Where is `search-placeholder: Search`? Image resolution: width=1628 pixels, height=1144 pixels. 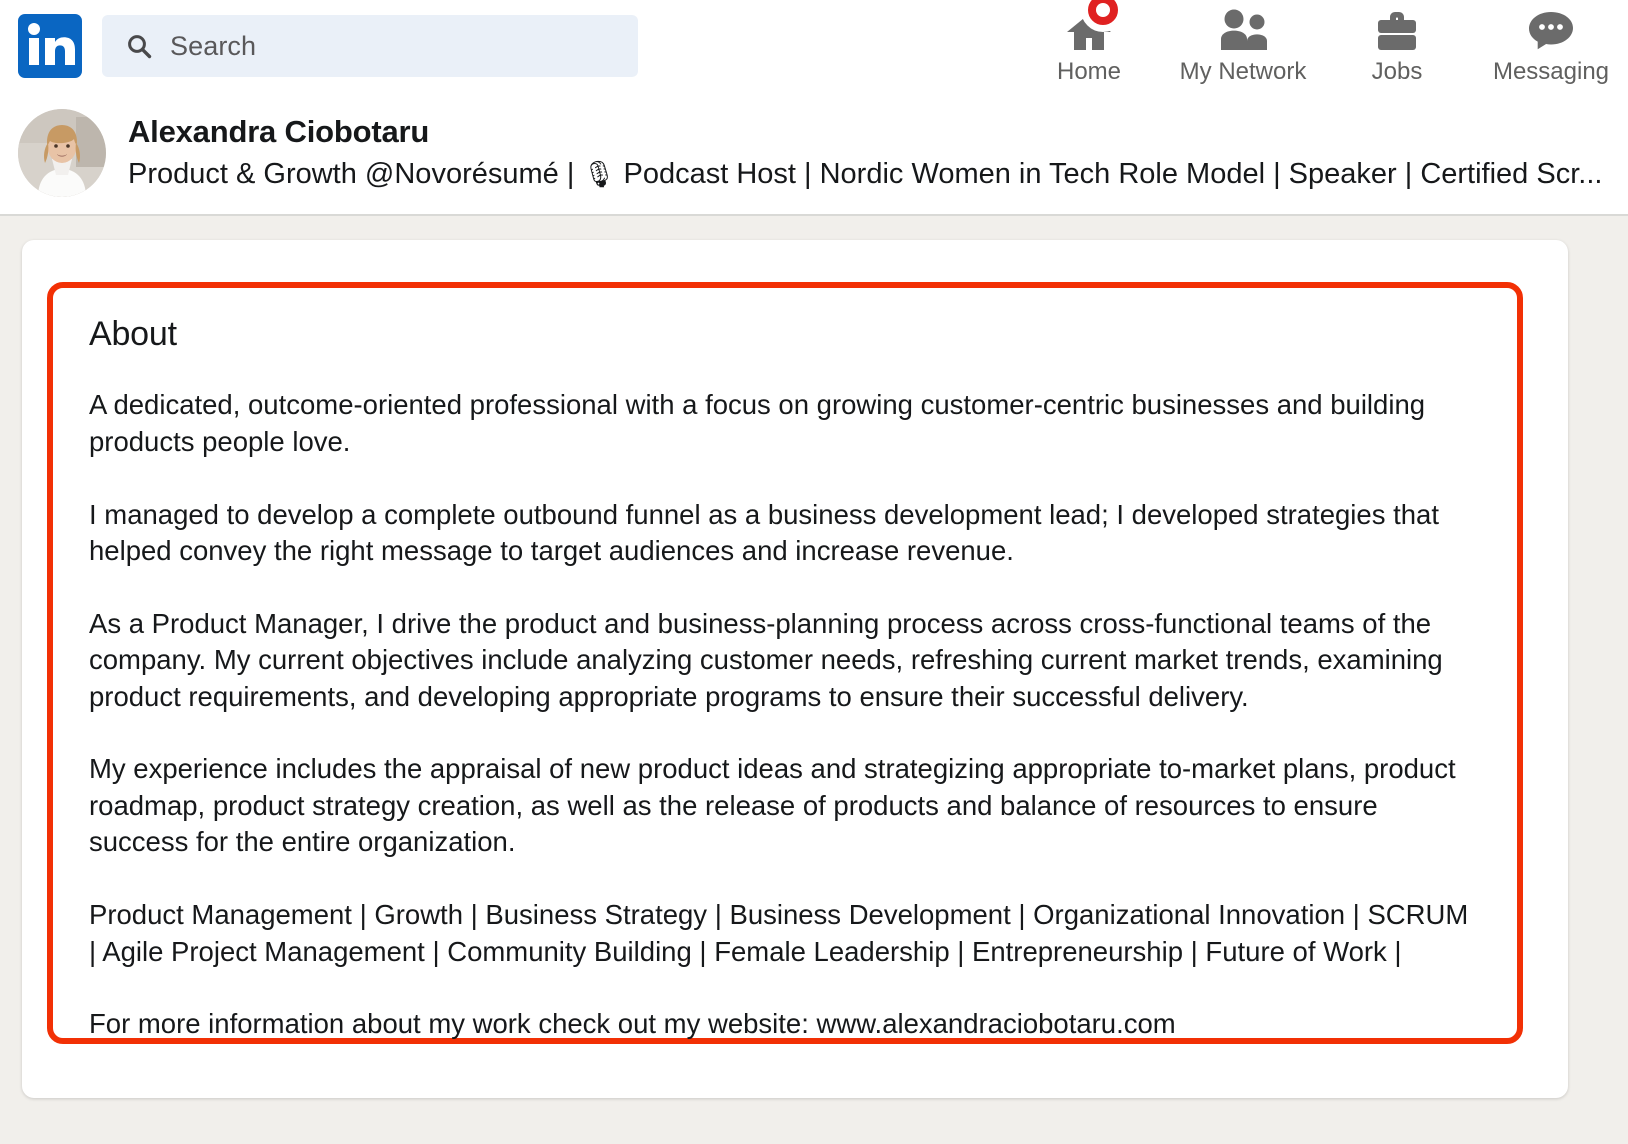 search-placeholder: Search is located at coordinates (213, 45).